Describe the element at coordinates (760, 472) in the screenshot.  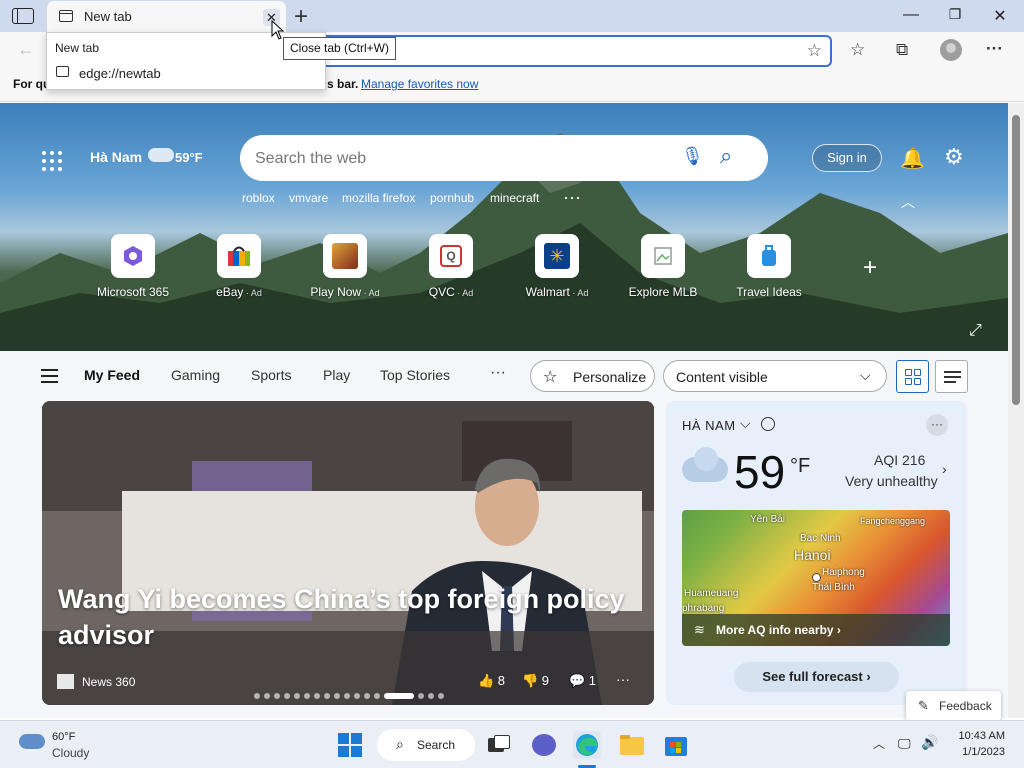
I see `weather-card-temperature: 59` at that location.